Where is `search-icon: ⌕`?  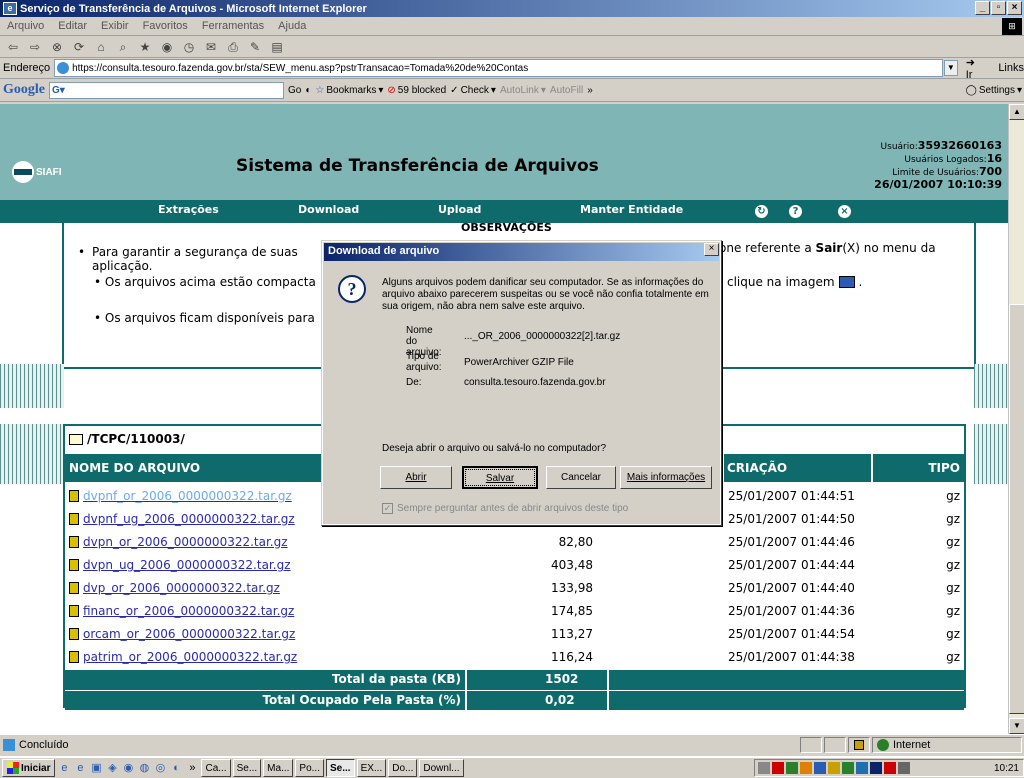
search-icon: ⌕ is located at coordinates (123, 47).